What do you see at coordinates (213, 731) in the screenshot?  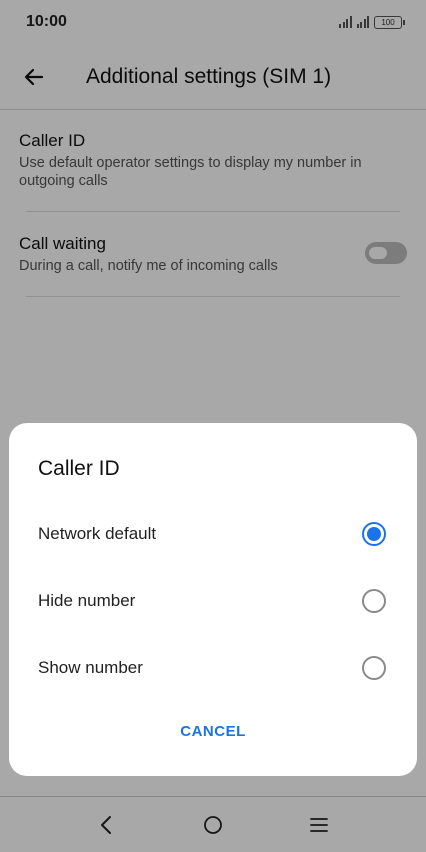 I see `cancel-button: CANCEL` at bounding box center [213, 731].